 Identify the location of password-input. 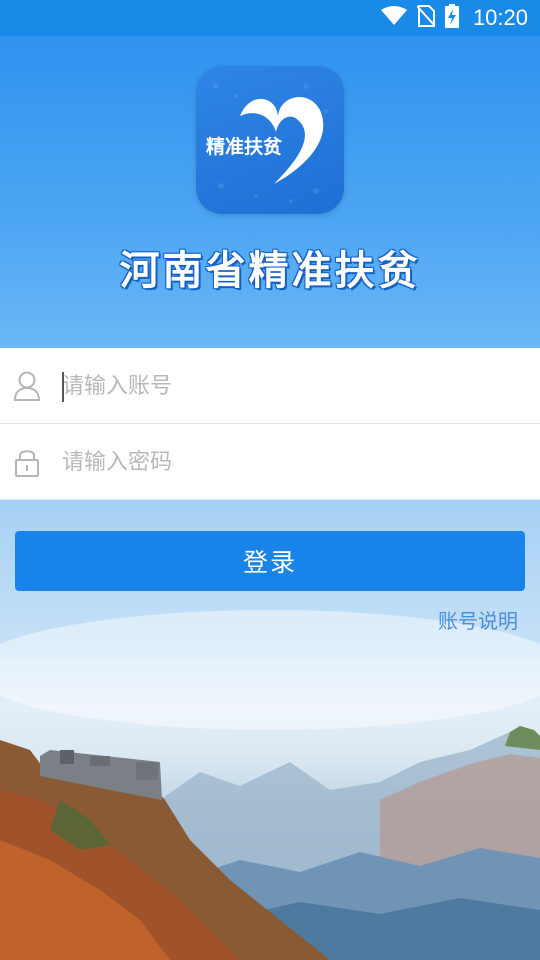
(287, 462).